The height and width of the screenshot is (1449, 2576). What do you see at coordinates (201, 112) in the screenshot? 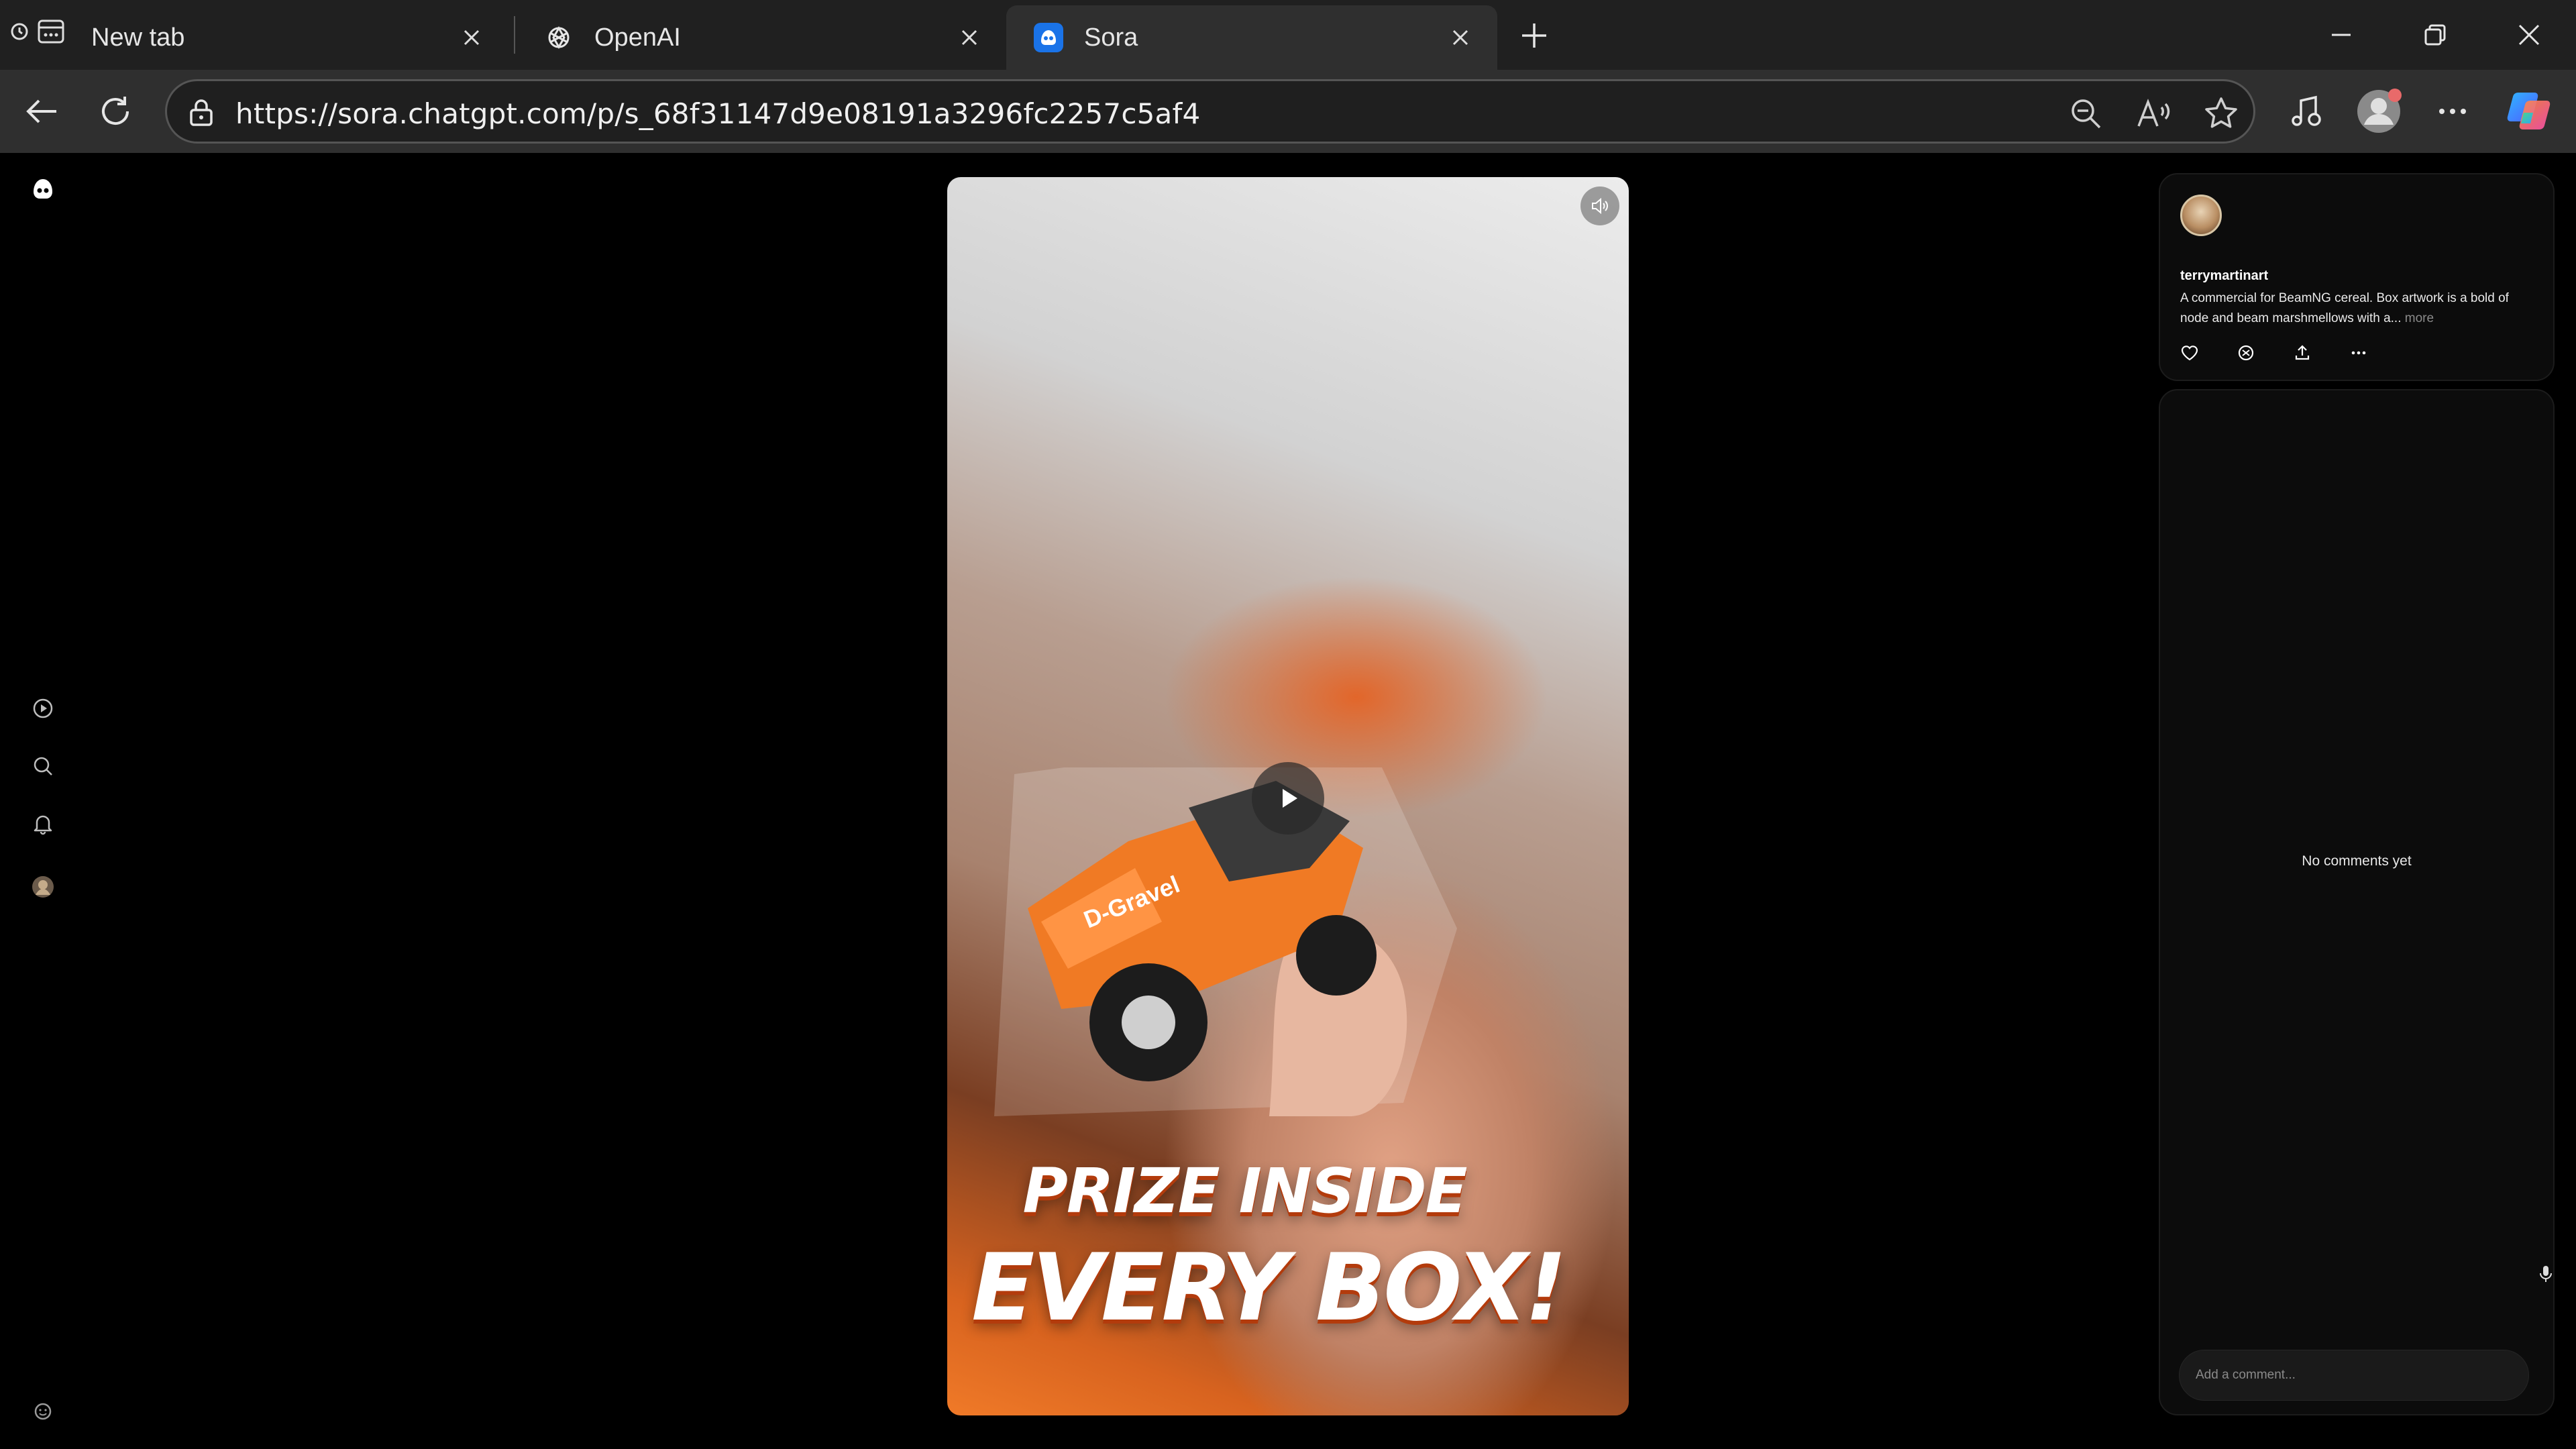
I see `lock-icon` at bounding box center [201, 112].